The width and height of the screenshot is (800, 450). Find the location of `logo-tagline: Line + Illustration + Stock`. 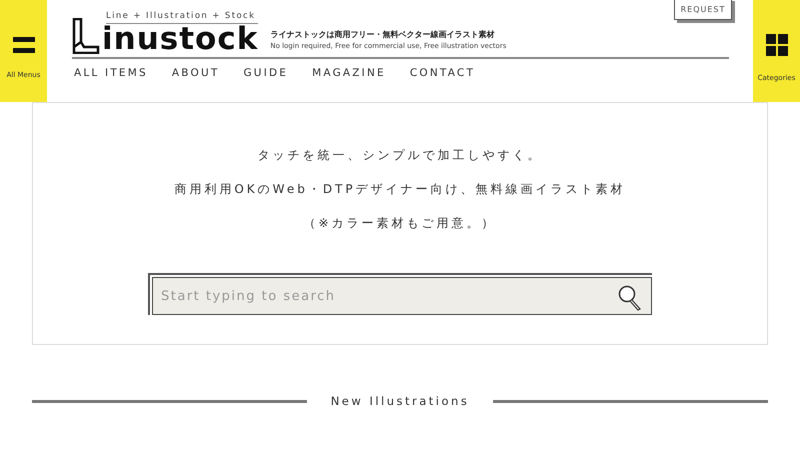

logo-tagline: Line + Illustration + Stock is located at coordinates (182, 17).